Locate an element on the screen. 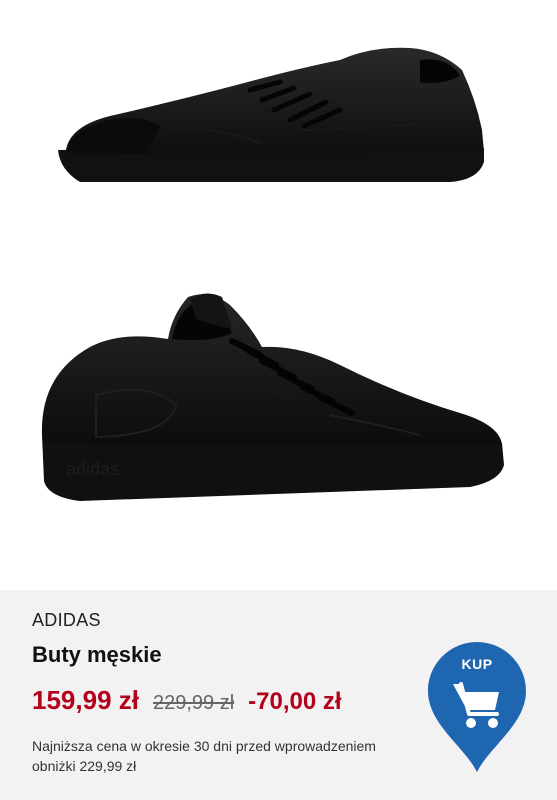 Image resolution: width=557 pixels, height=800 pixels. buy-button: KUP is located at coordinates (477, 707).